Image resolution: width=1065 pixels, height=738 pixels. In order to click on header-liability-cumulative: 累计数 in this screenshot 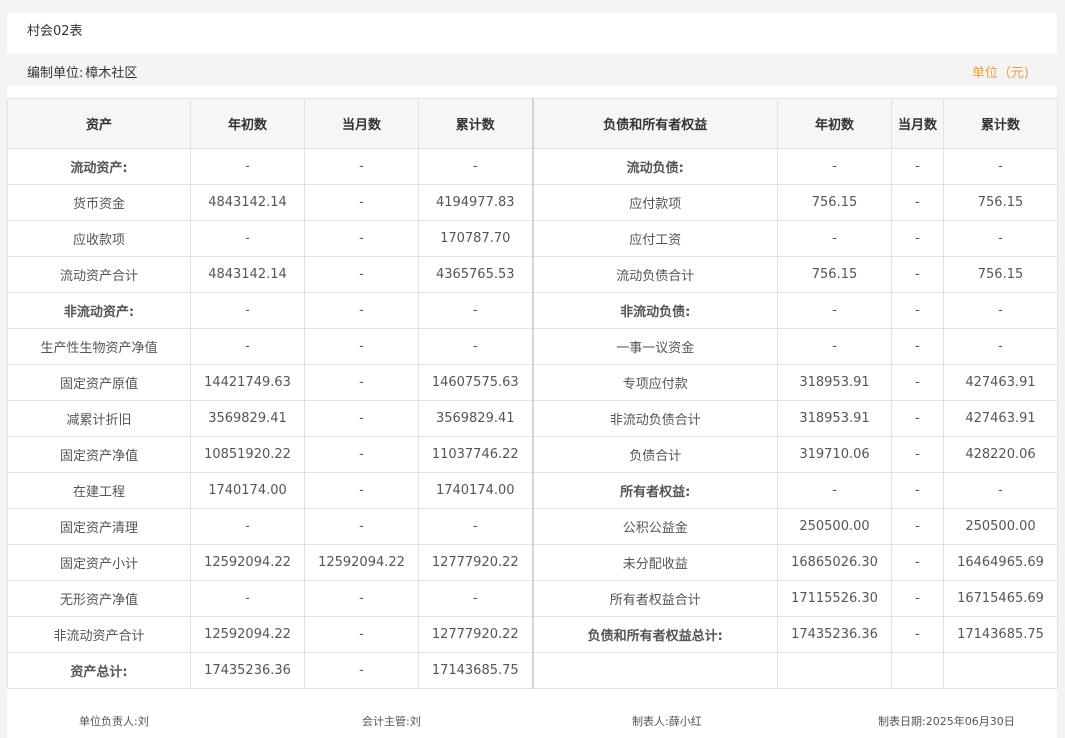, I will do `click(1000, 123)`.